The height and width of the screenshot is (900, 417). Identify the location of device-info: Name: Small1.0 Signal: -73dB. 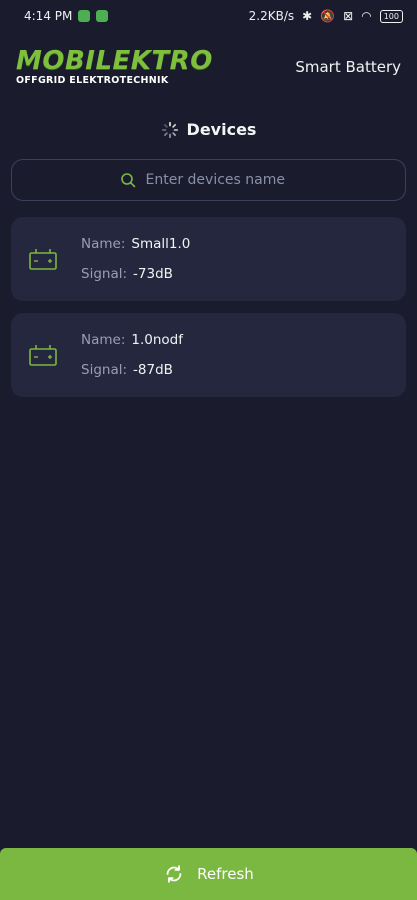
(135, 259).